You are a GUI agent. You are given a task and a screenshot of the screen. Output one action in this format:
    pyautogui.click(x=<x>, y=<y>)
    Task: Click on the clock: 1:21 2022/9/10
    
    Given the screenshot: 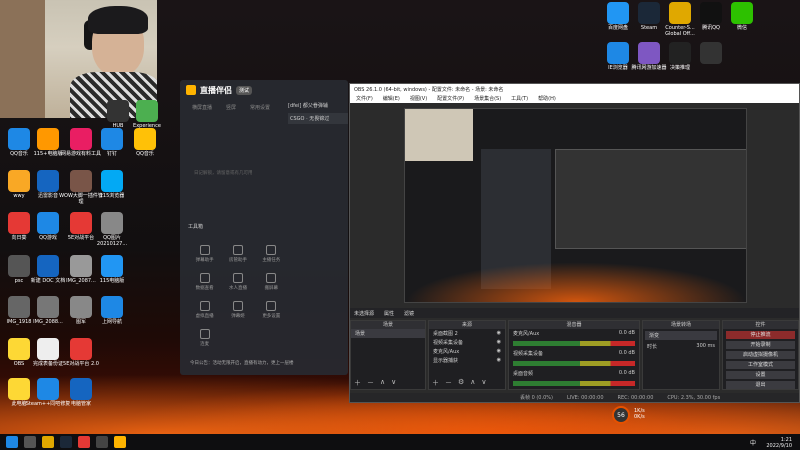 What is the action you would take?
    pyautogui.click(x=779, y=443)
    